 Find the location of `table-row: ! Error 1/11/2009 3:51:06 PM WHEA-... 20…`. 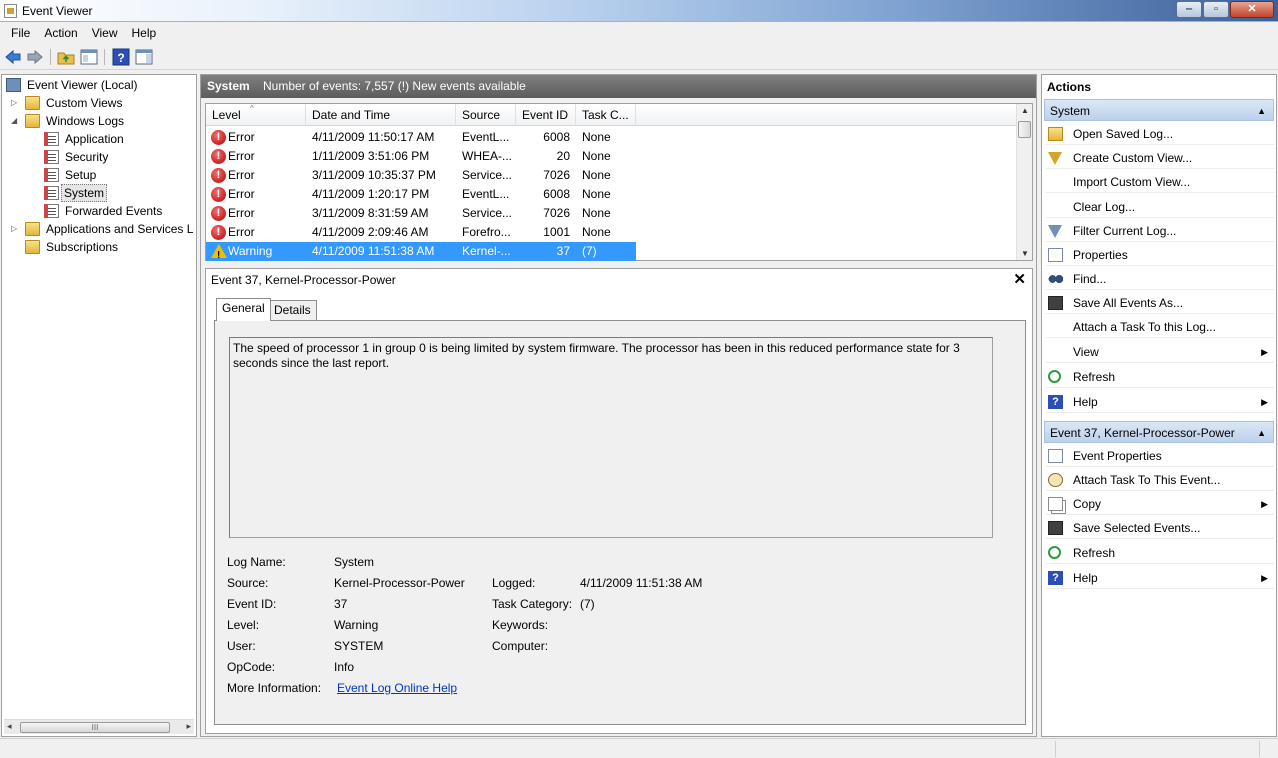

table-row: ! Error 1/11/2009 3:51:06 PM WHEA-... 20… is located at coordinates (421, 156).